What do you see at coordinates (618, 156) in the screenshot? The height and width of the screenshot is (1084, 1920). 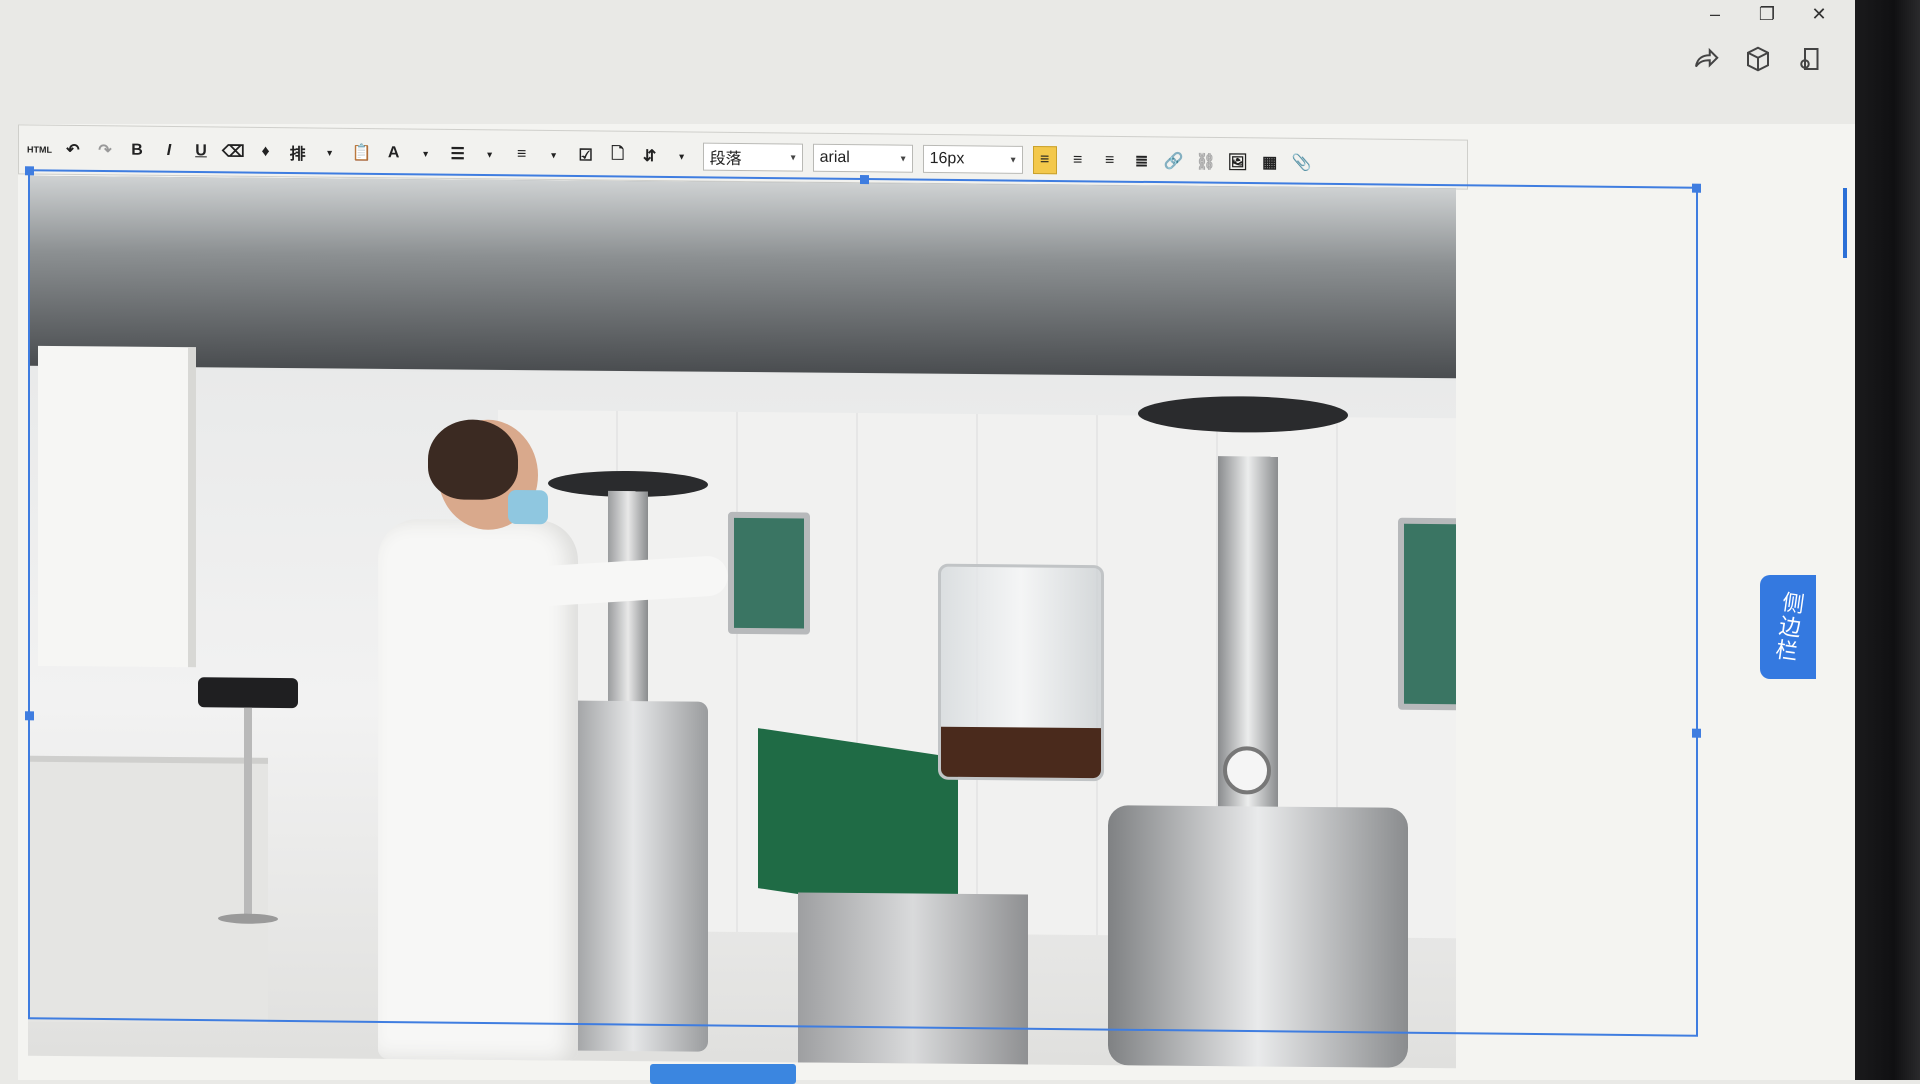 I see `document-icon: 🗋` at bounding box center [618, 156].